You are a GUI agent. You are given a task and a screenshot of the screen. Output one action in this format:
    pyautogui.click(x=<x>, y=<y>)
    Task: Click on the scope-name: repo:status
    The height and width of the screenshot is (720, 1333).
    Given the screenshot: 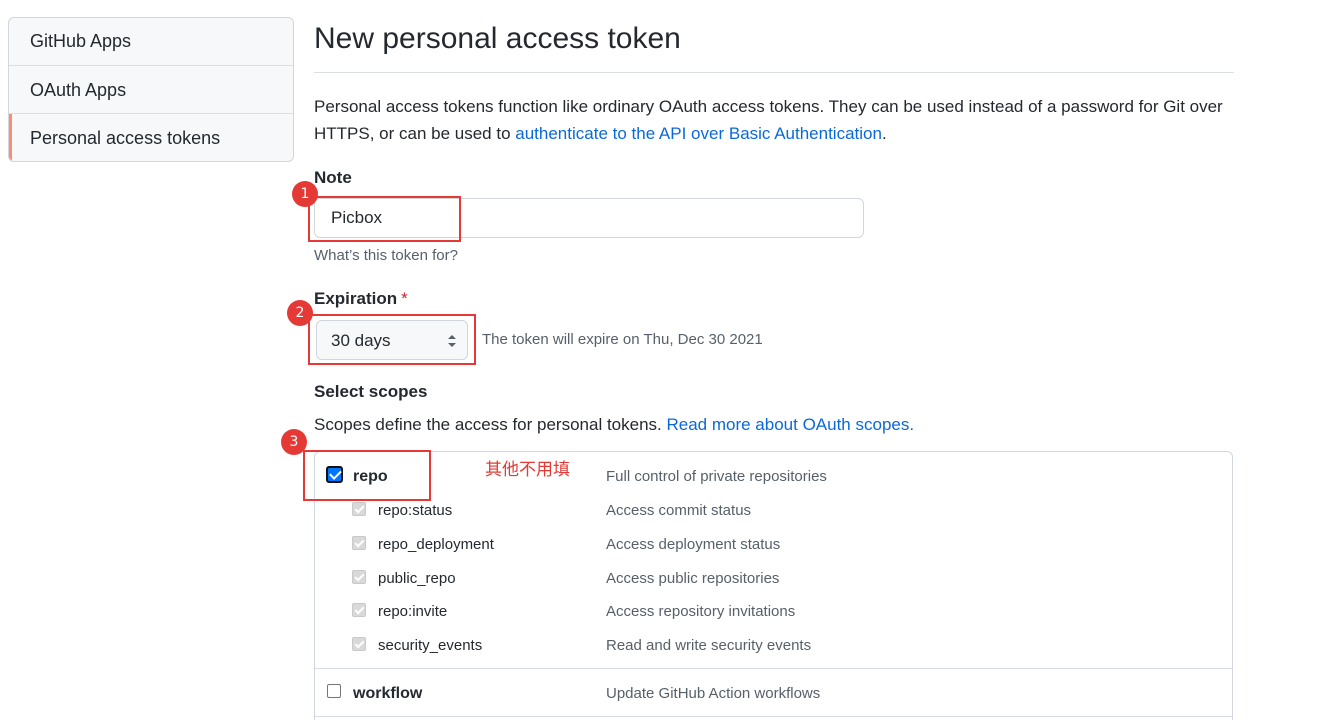 What is the action you would take?
    pyautogui.click(x=415, y=510)
    